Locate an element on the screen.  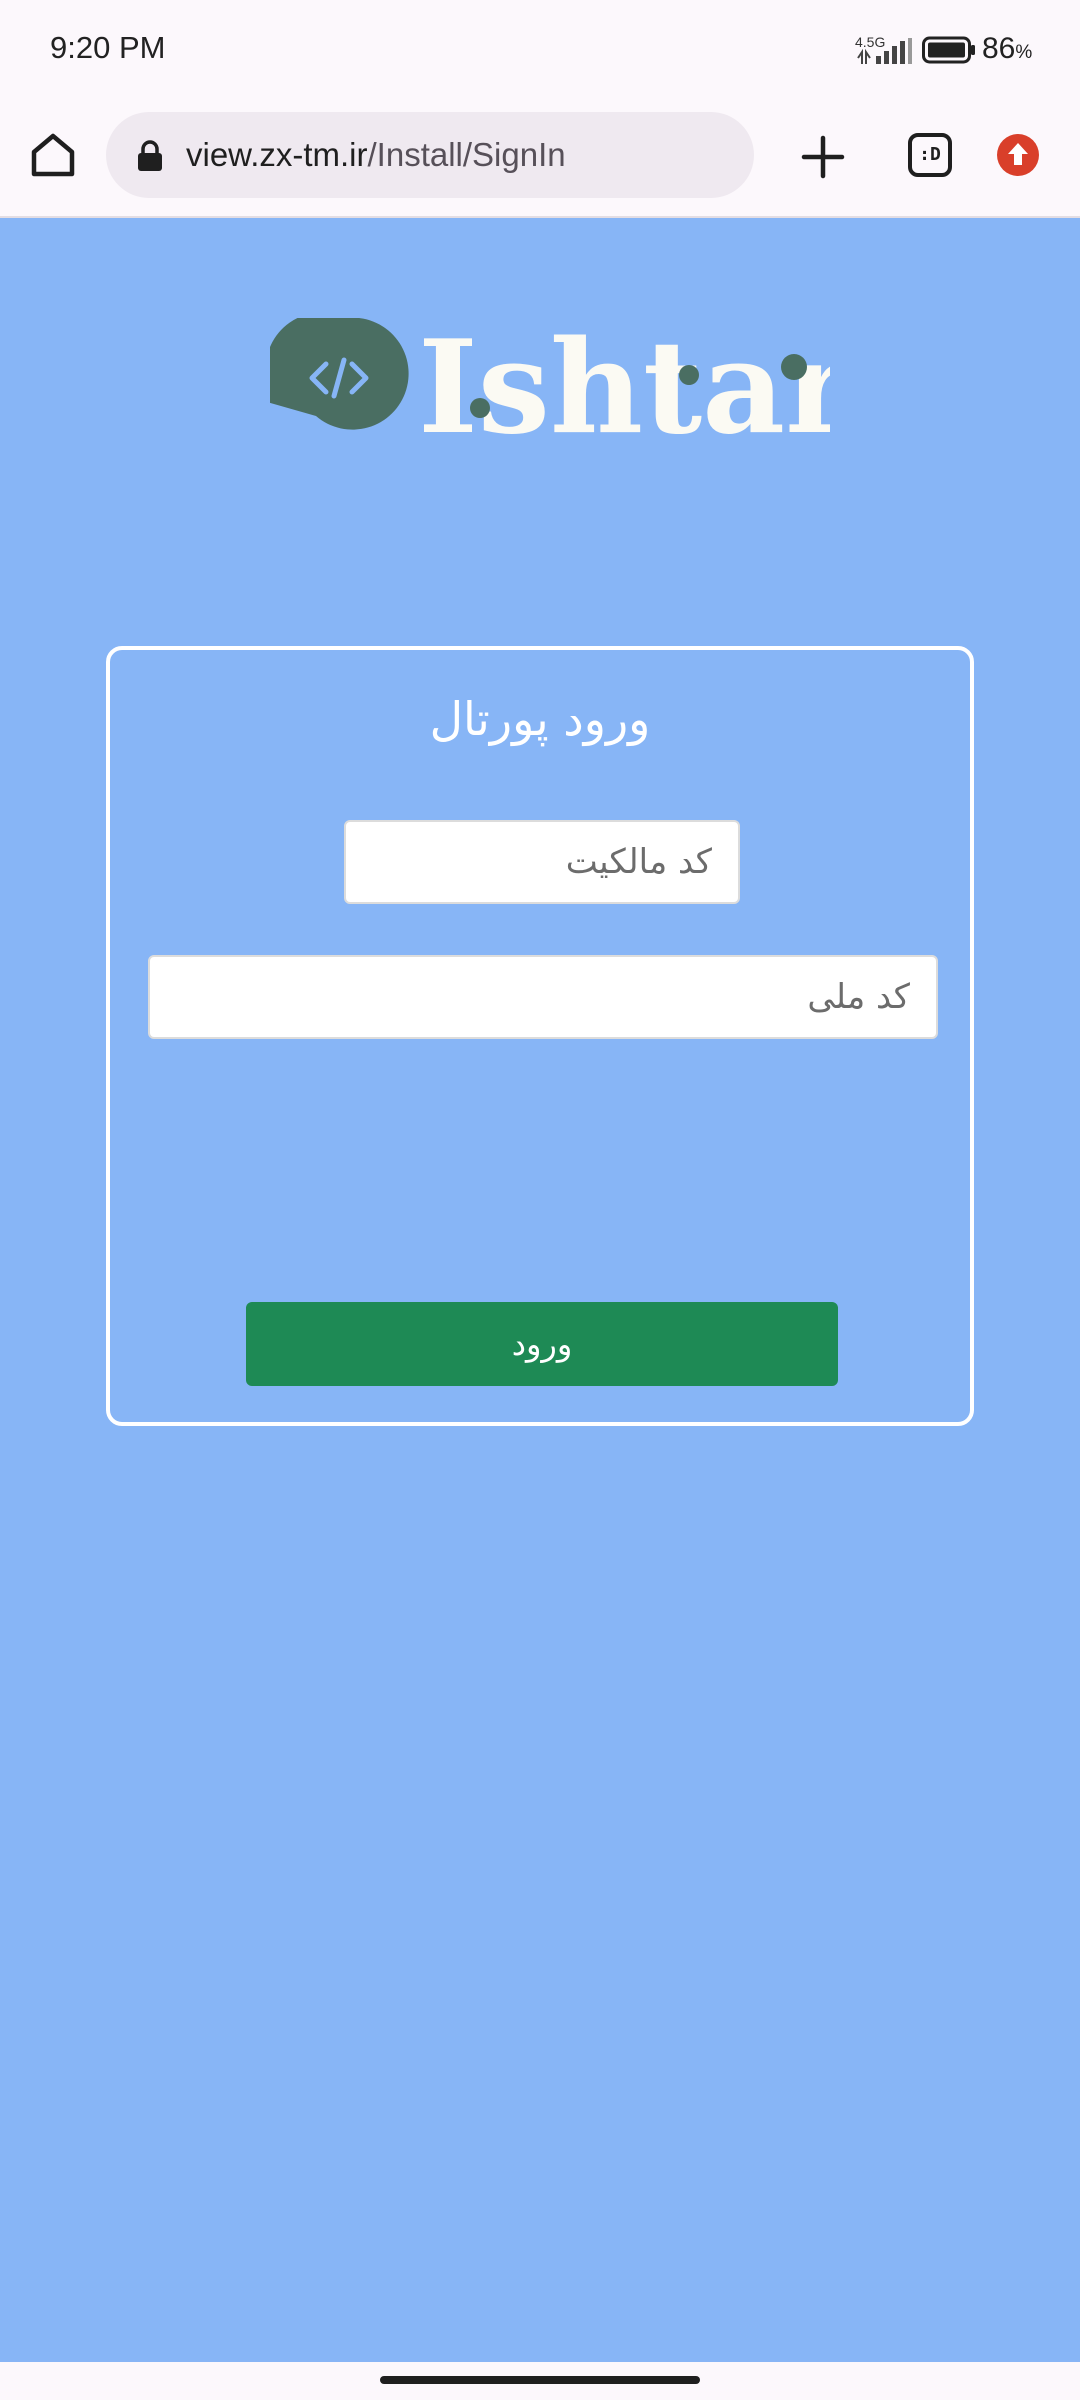
battery-percent: 86% is located at coordinates (1007, 48).